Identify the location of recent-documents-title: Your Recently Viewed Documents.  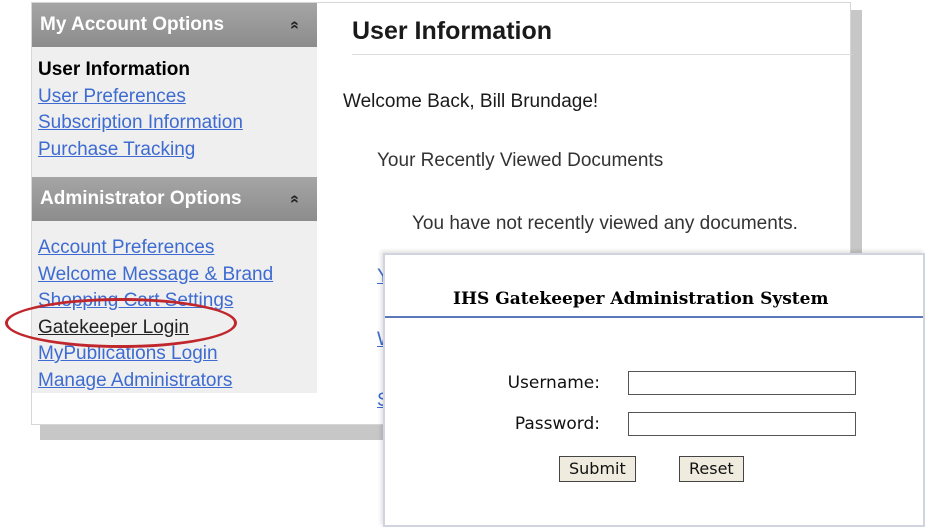
(520, 160).